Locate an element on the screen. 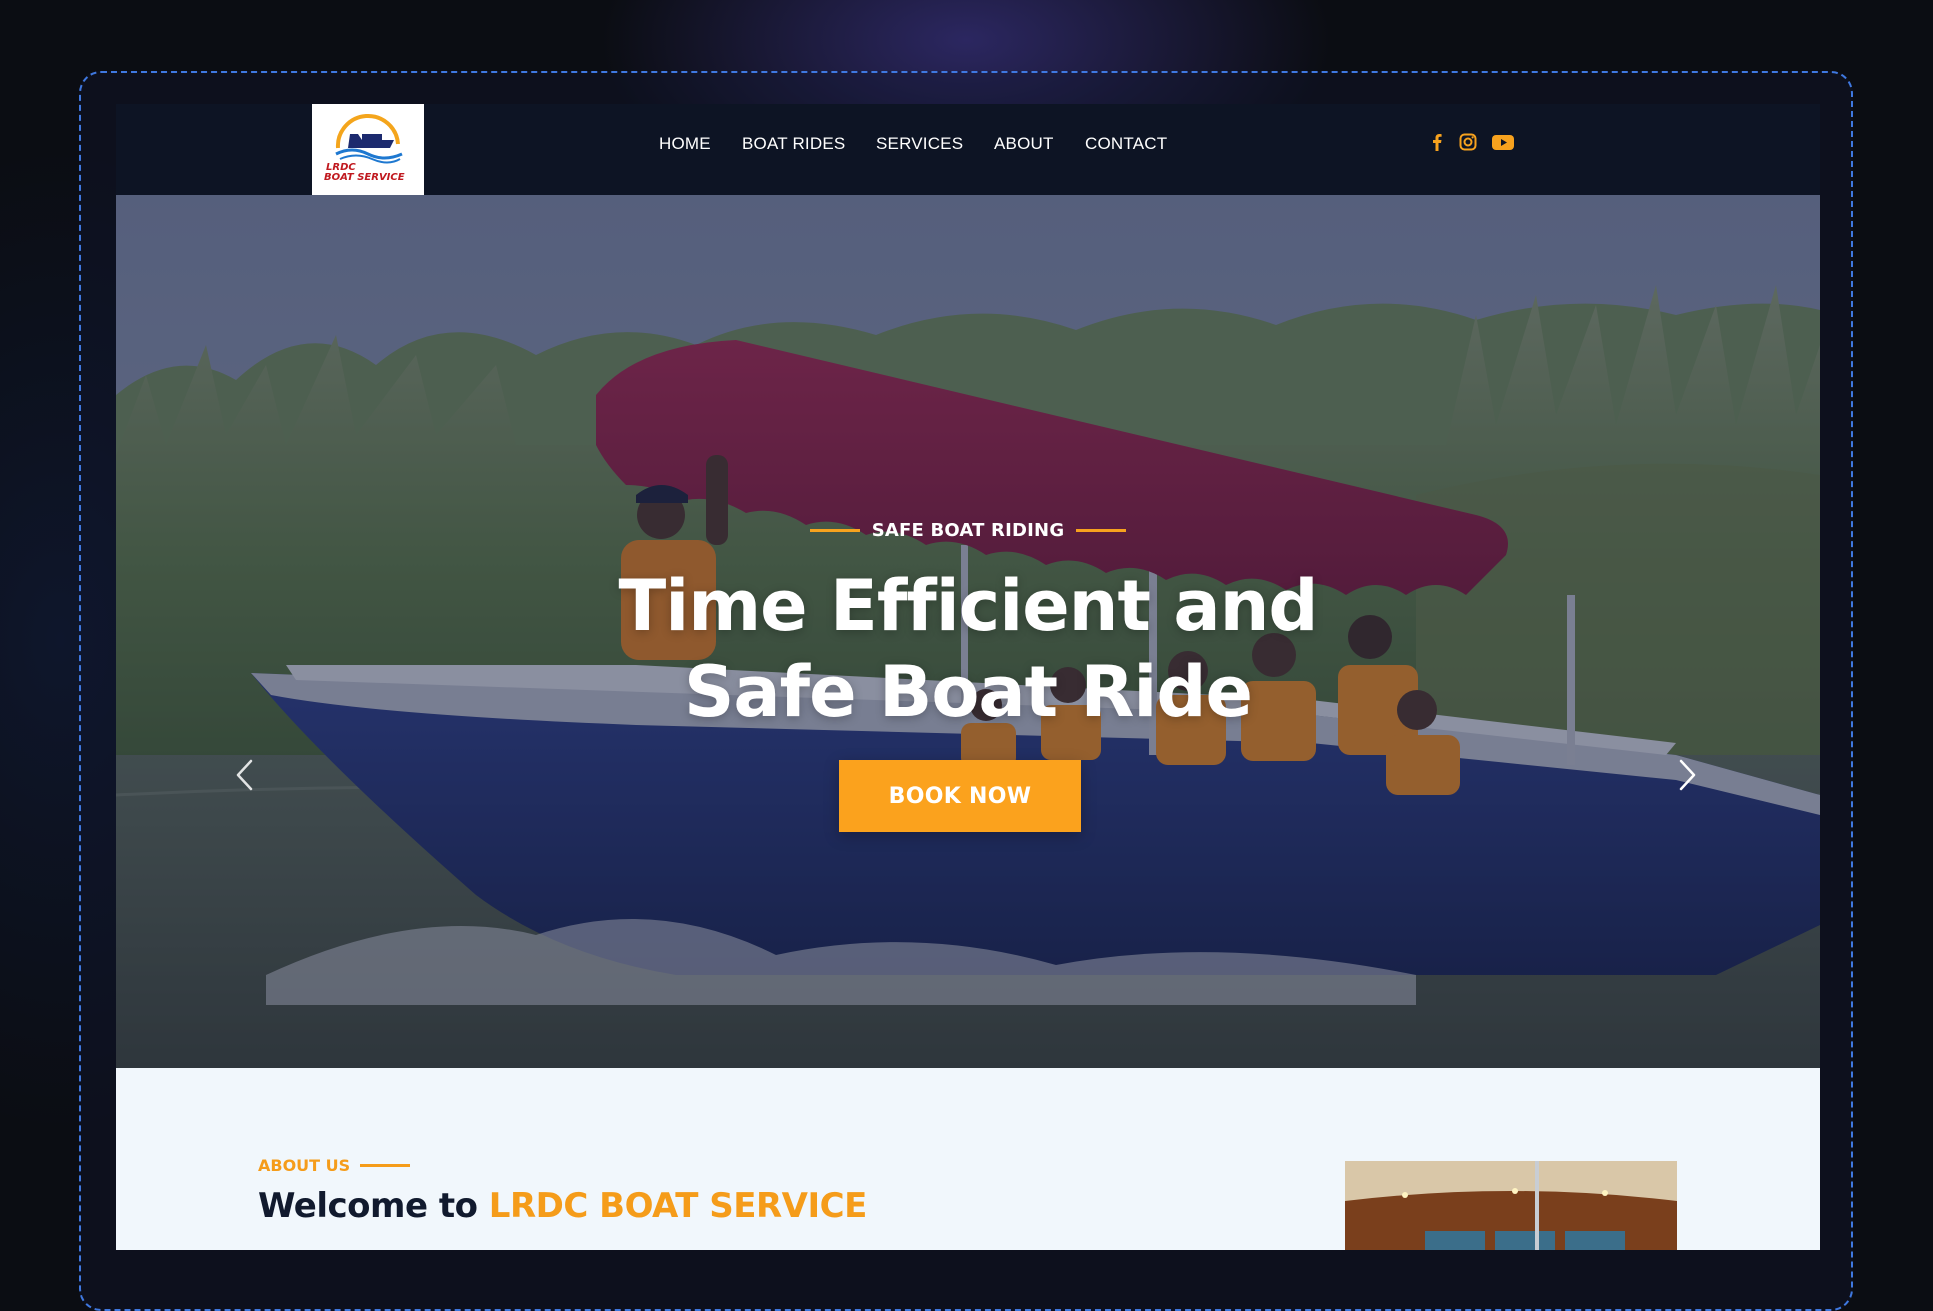 This screenshot has height=1311, width=1933. hero-eyebrow-row: SAFE BOAT RIDING is located at coordinates (968, 535).